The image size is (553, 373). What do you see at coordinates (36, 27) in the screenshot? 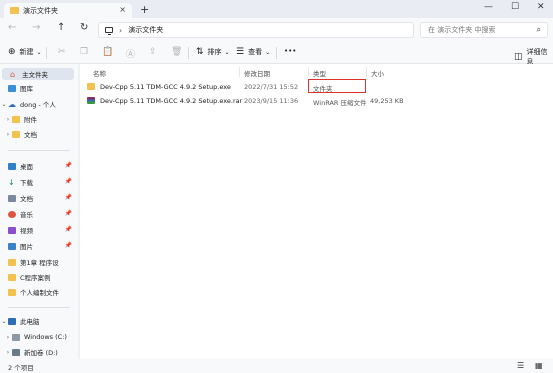
I see `forward-arrow-icon: →` at bounding box center [36, 27].